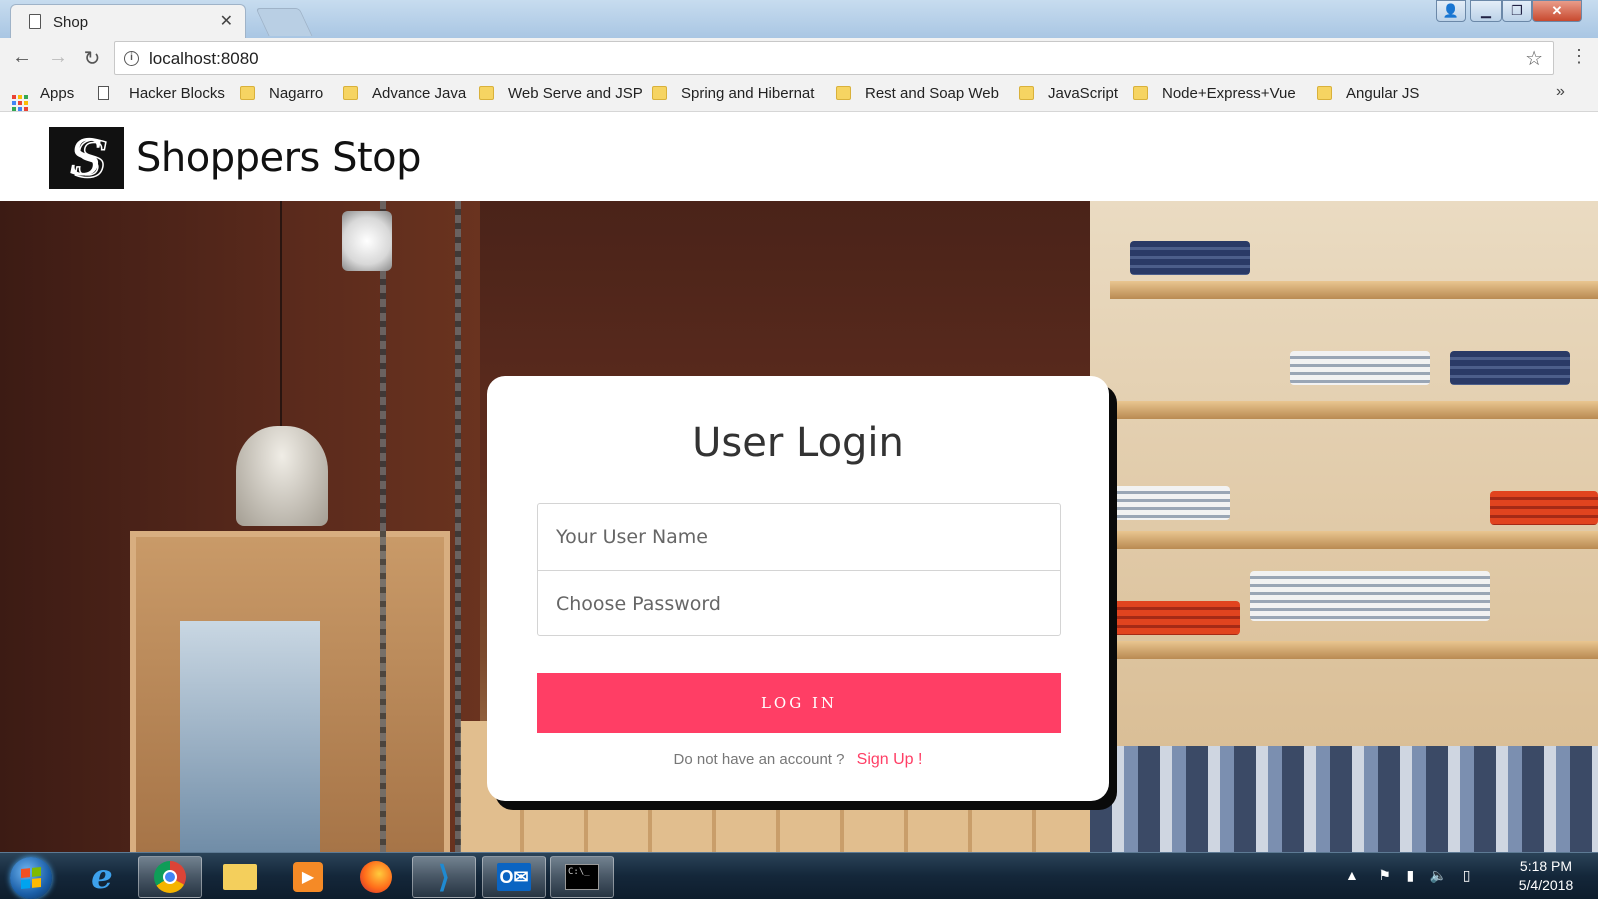  I want to click on spotlight, so click(367, 241).